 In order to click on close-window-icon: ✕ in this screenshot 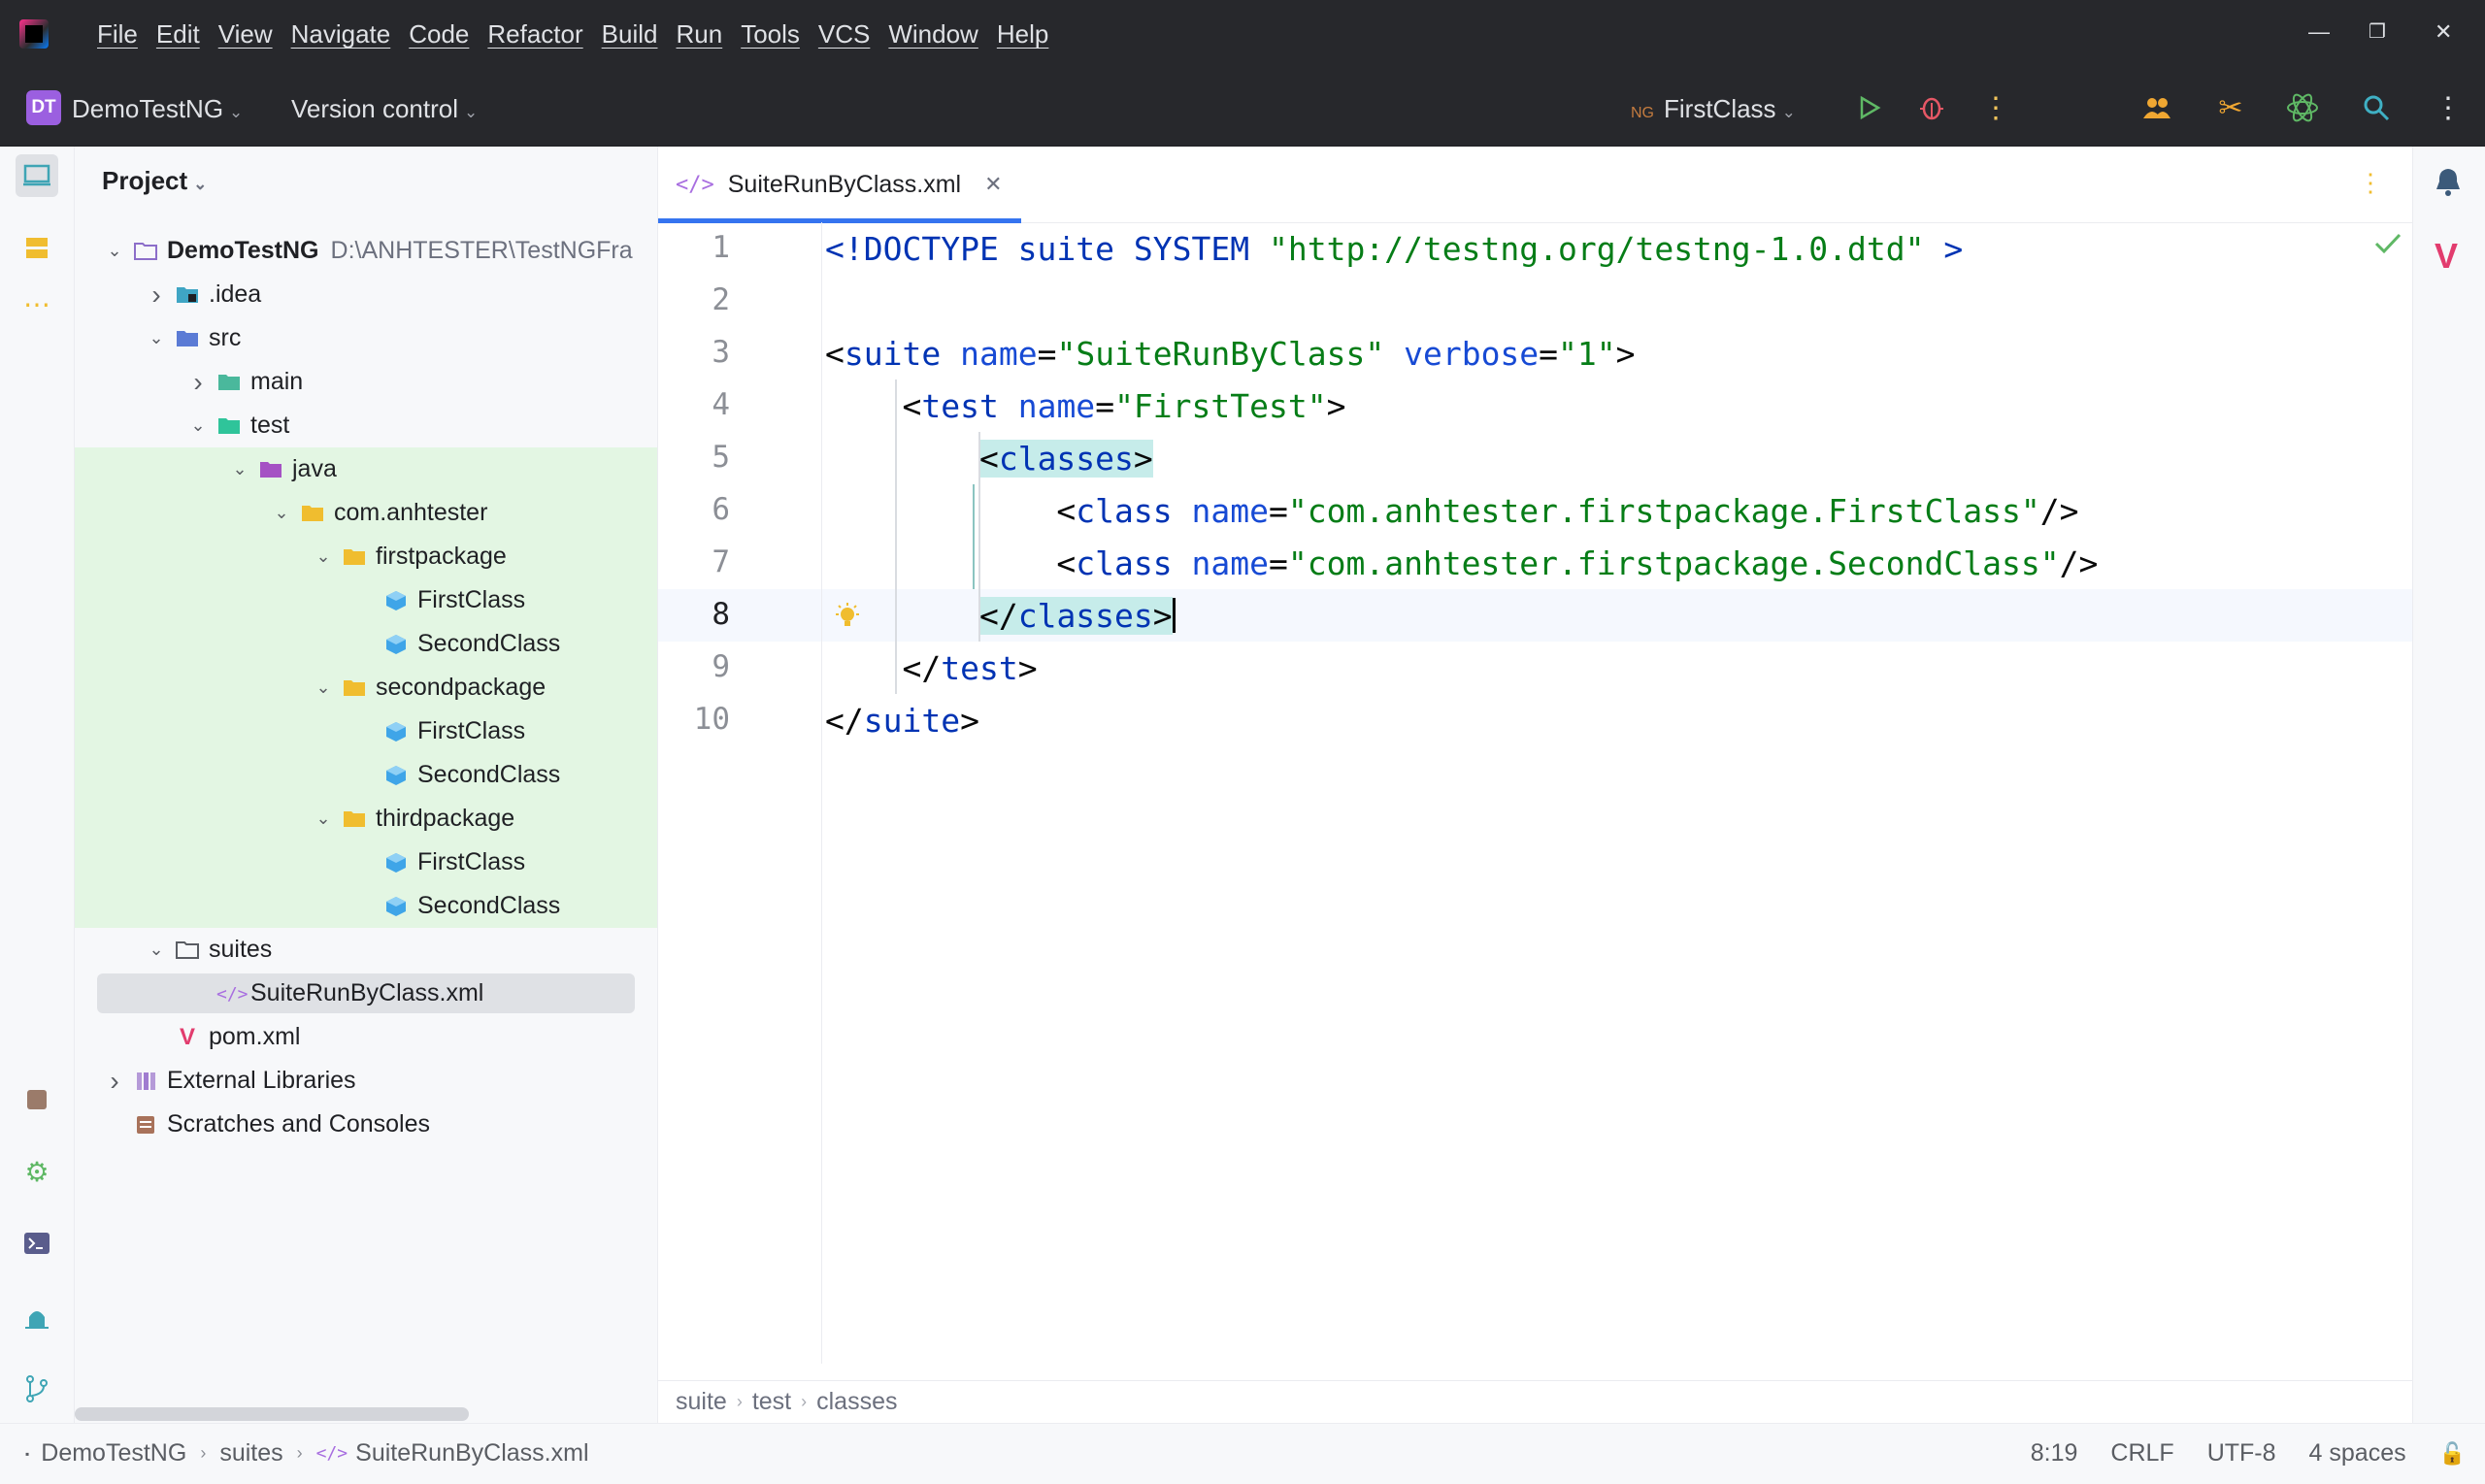, I will do `click(2443, 32)`.